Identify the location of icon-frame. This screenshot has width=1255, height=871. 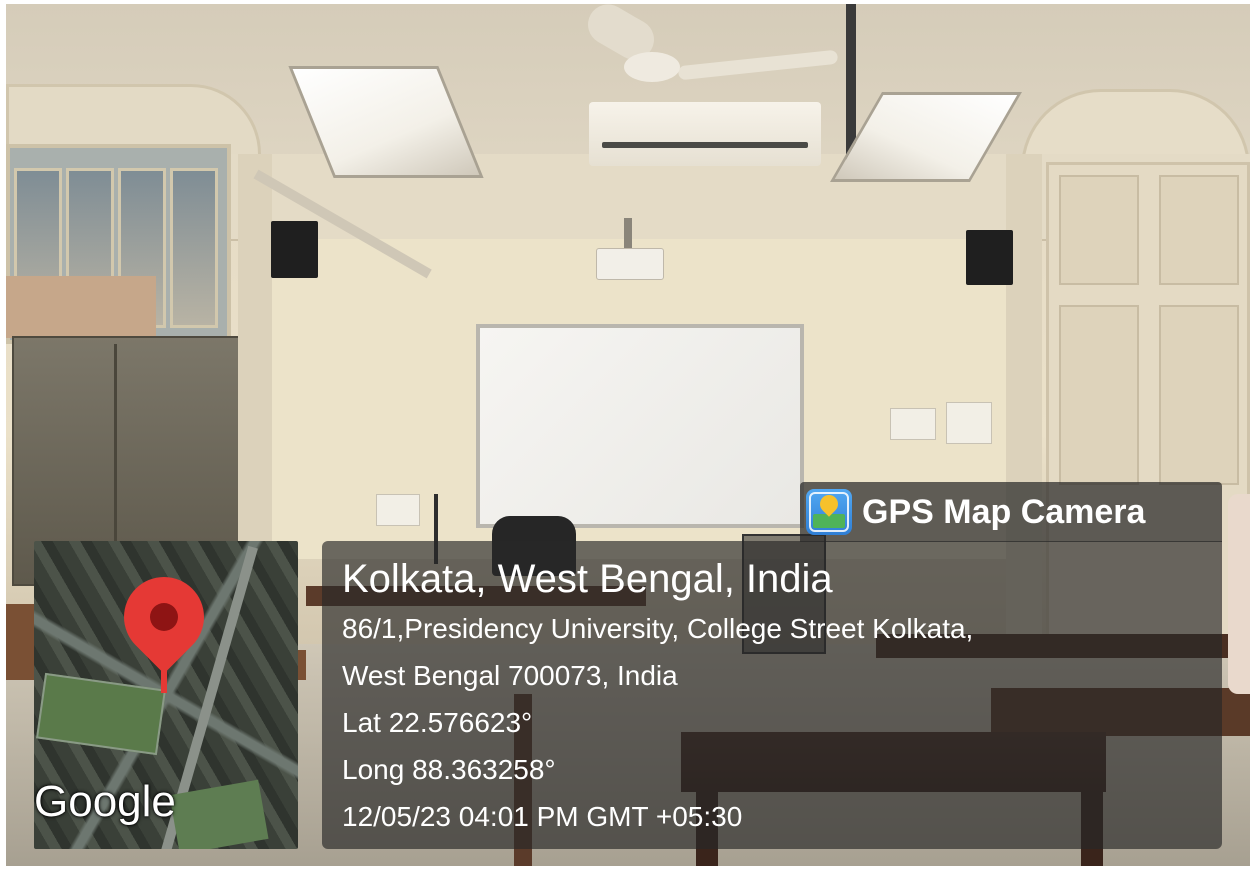
(829, 512).